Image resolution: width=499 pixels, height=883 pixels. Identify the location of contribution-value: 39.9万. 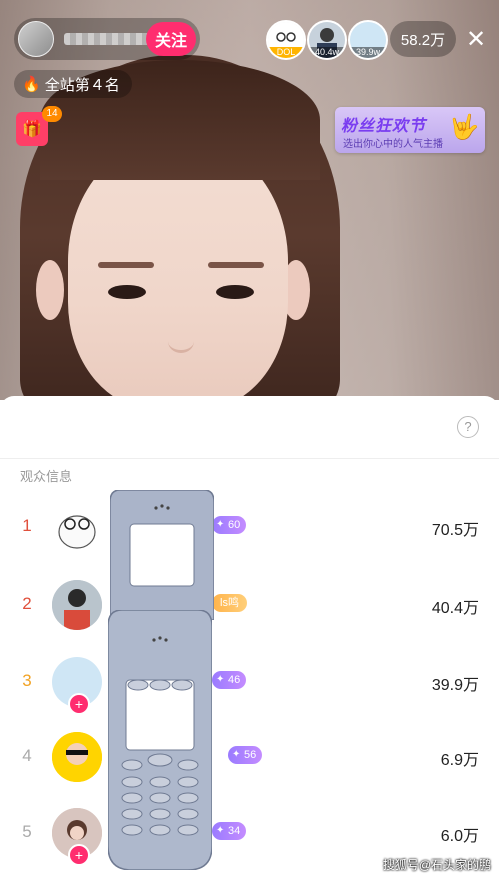
(455, 685).